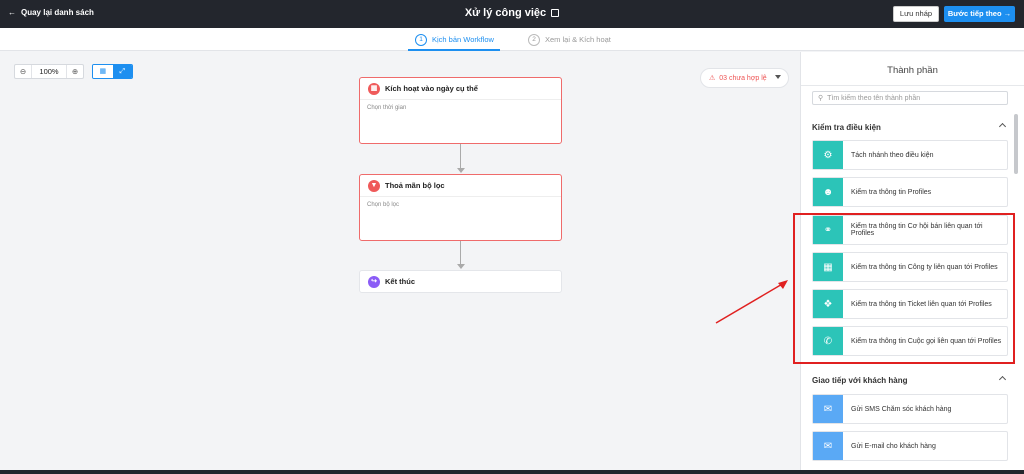 The width and height of the screenshot is (1024, 474). Describe the element at coordinates (893, 446) in the screenshot. I see `component-label: Gửi E-mail cho khách hàng` at that location.